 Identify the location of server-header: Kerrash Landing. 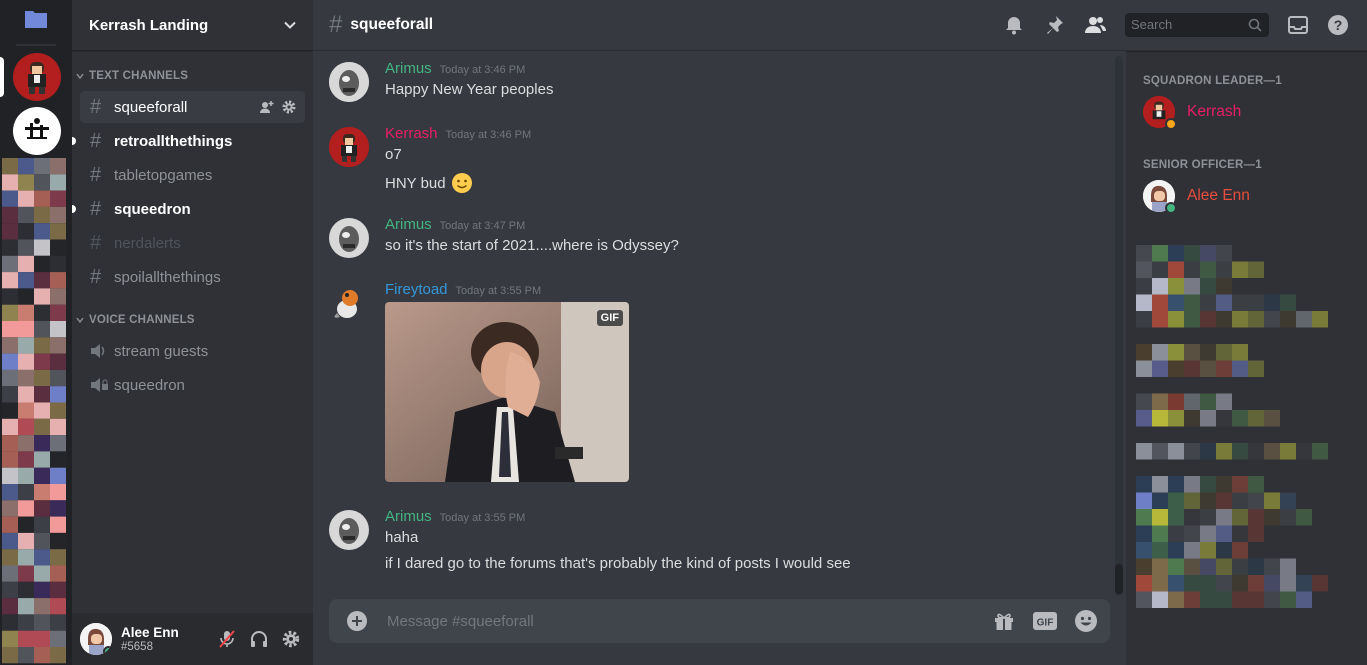
(192, 25).